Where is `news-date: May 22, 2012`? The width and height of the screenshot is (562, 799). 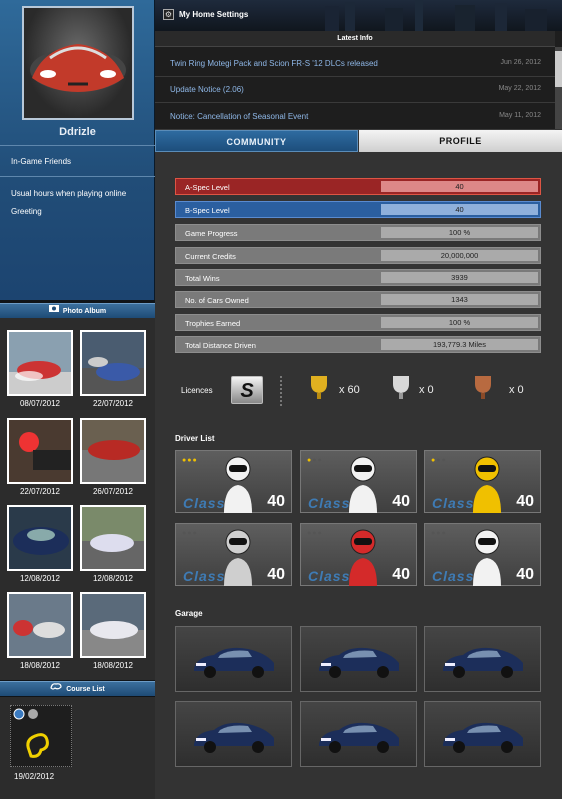
news-date: May 22, 2012 is located at coordinates (519, 88).